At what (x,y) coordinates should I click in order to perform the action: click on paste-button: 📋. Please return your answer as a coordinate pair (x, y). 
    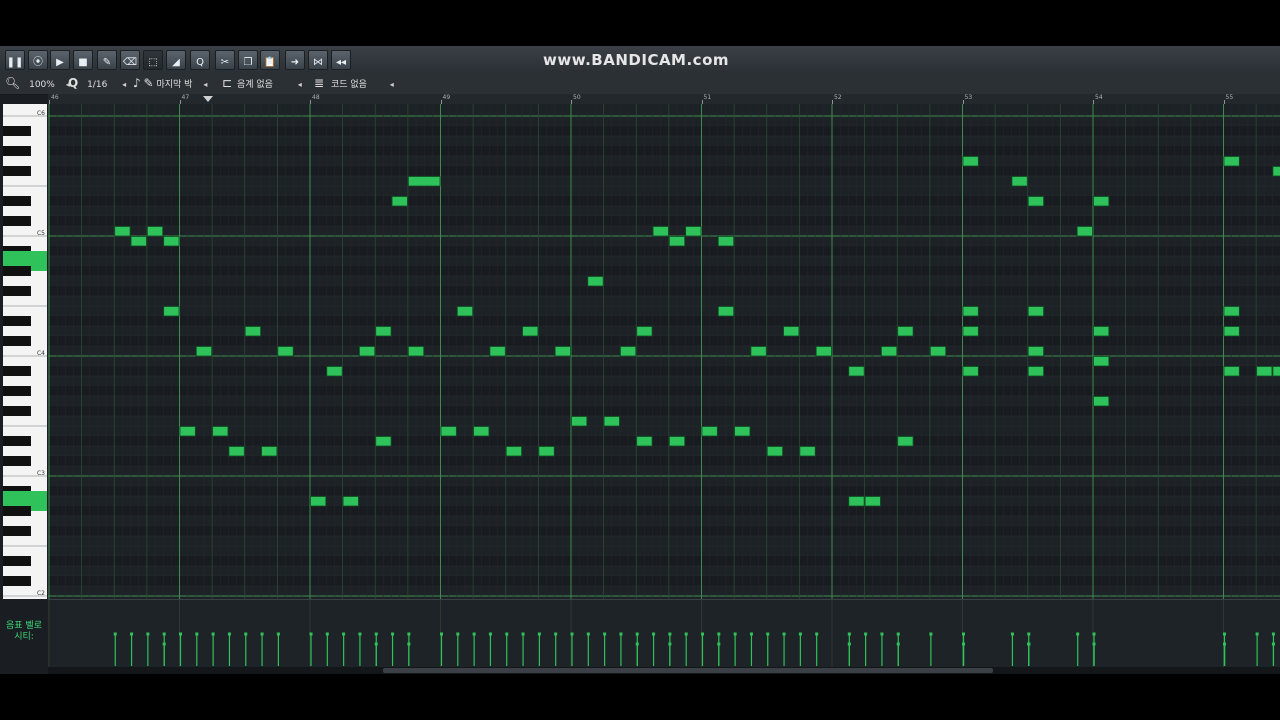
    Looking at the image, I should click on (270, 60).